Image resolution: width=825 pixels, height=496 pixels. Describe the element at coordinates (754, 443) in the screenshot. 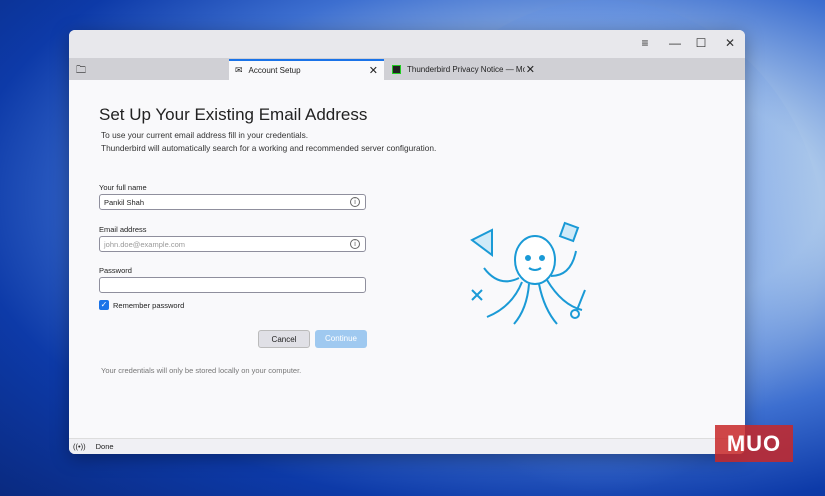

I see `muo-watermark-logo: MUO` at that location.